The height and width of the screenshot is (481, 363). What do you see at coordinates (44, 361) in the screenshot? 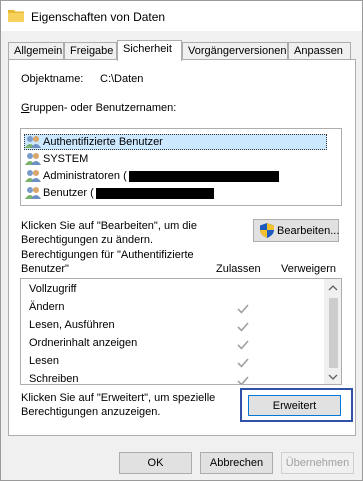
I see `permission-row-label: Lesen` at bounding box center [44, 361].